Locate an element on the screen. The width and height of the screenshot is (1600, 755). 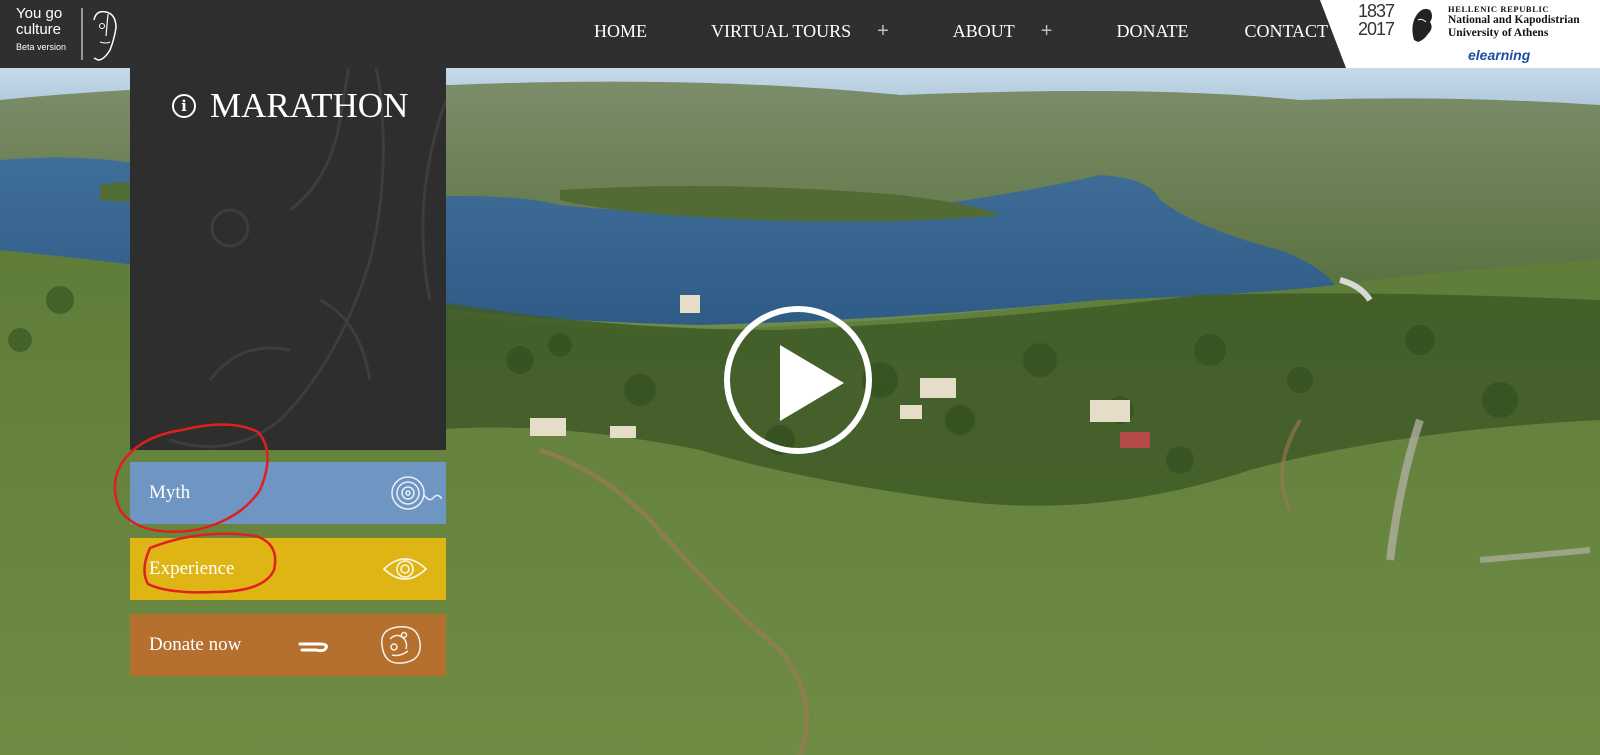
tour-info-panel: i MARATHON is located at coordinates (288, 259).